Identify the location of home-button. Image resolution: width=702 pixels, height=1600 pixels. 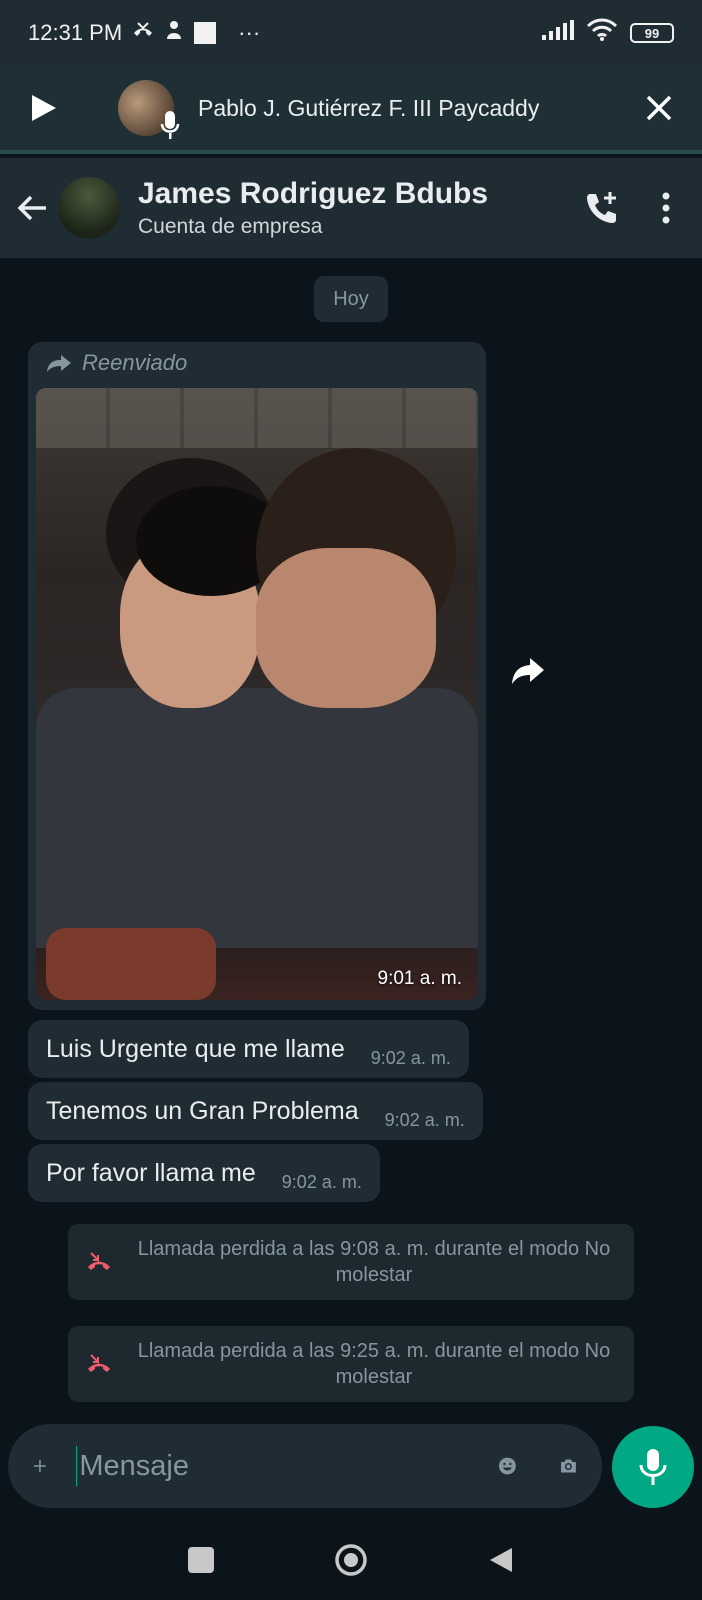
(351, 1560).